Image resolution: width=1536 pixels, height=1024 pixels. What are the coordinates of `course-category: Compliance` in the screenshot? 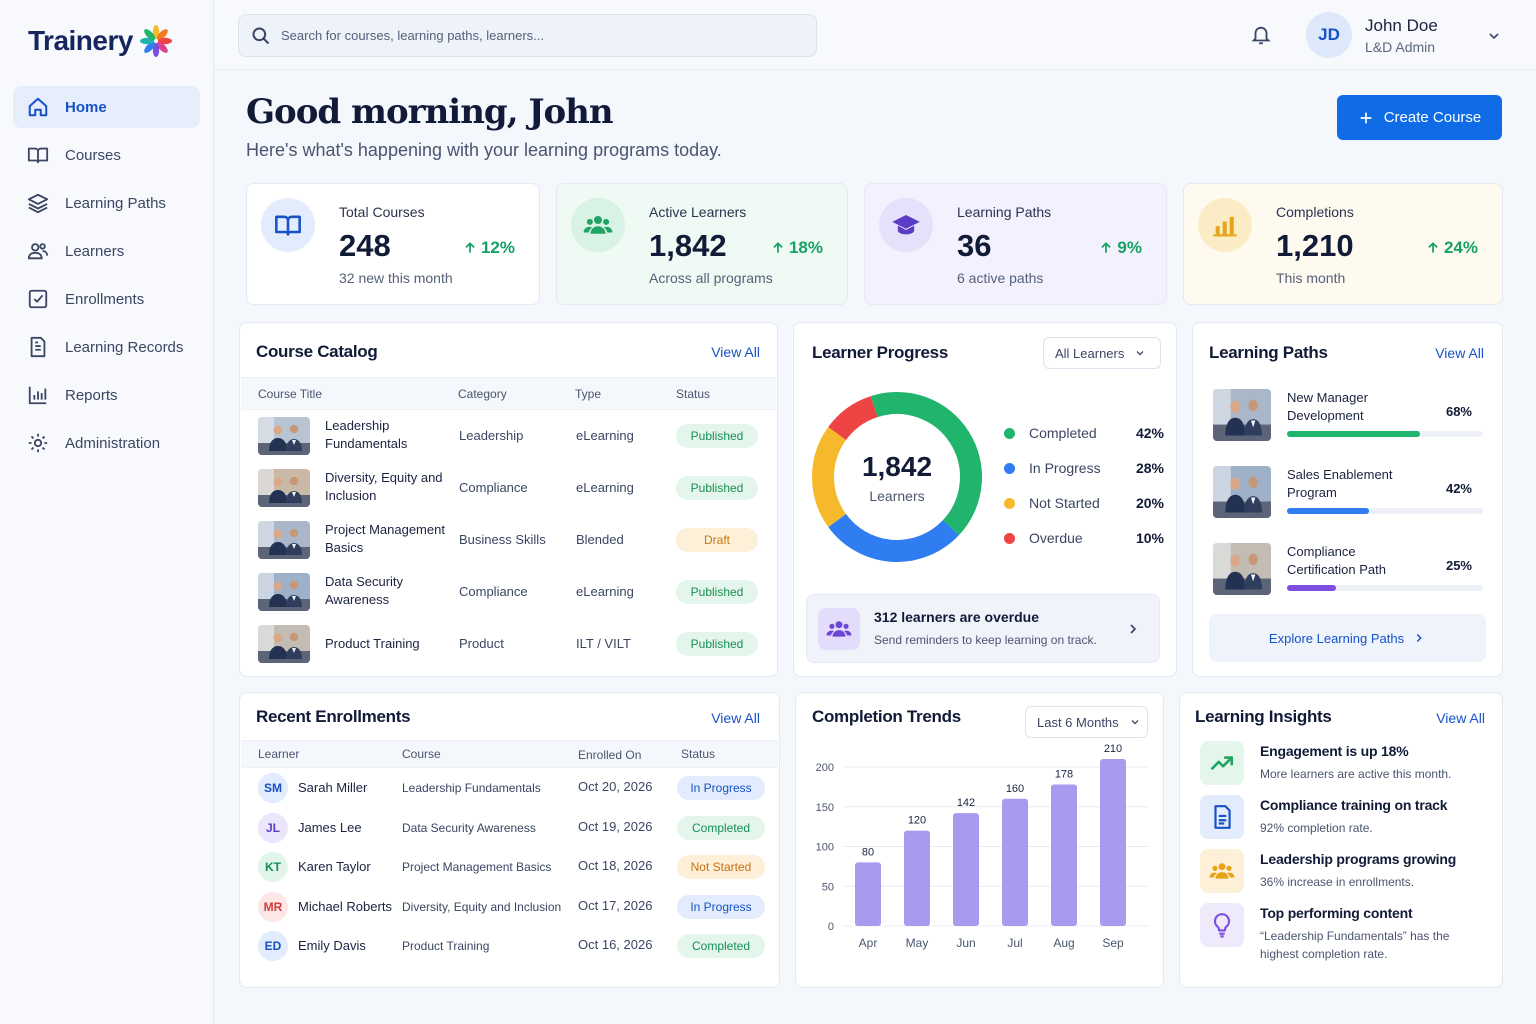 It's located at (493, 487).